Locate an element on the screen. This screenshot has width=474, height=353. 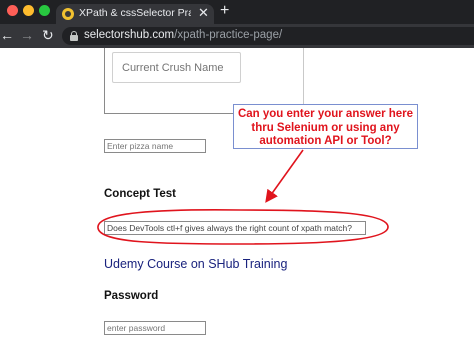
annotation-arrow is located at coordinates (284, 176).